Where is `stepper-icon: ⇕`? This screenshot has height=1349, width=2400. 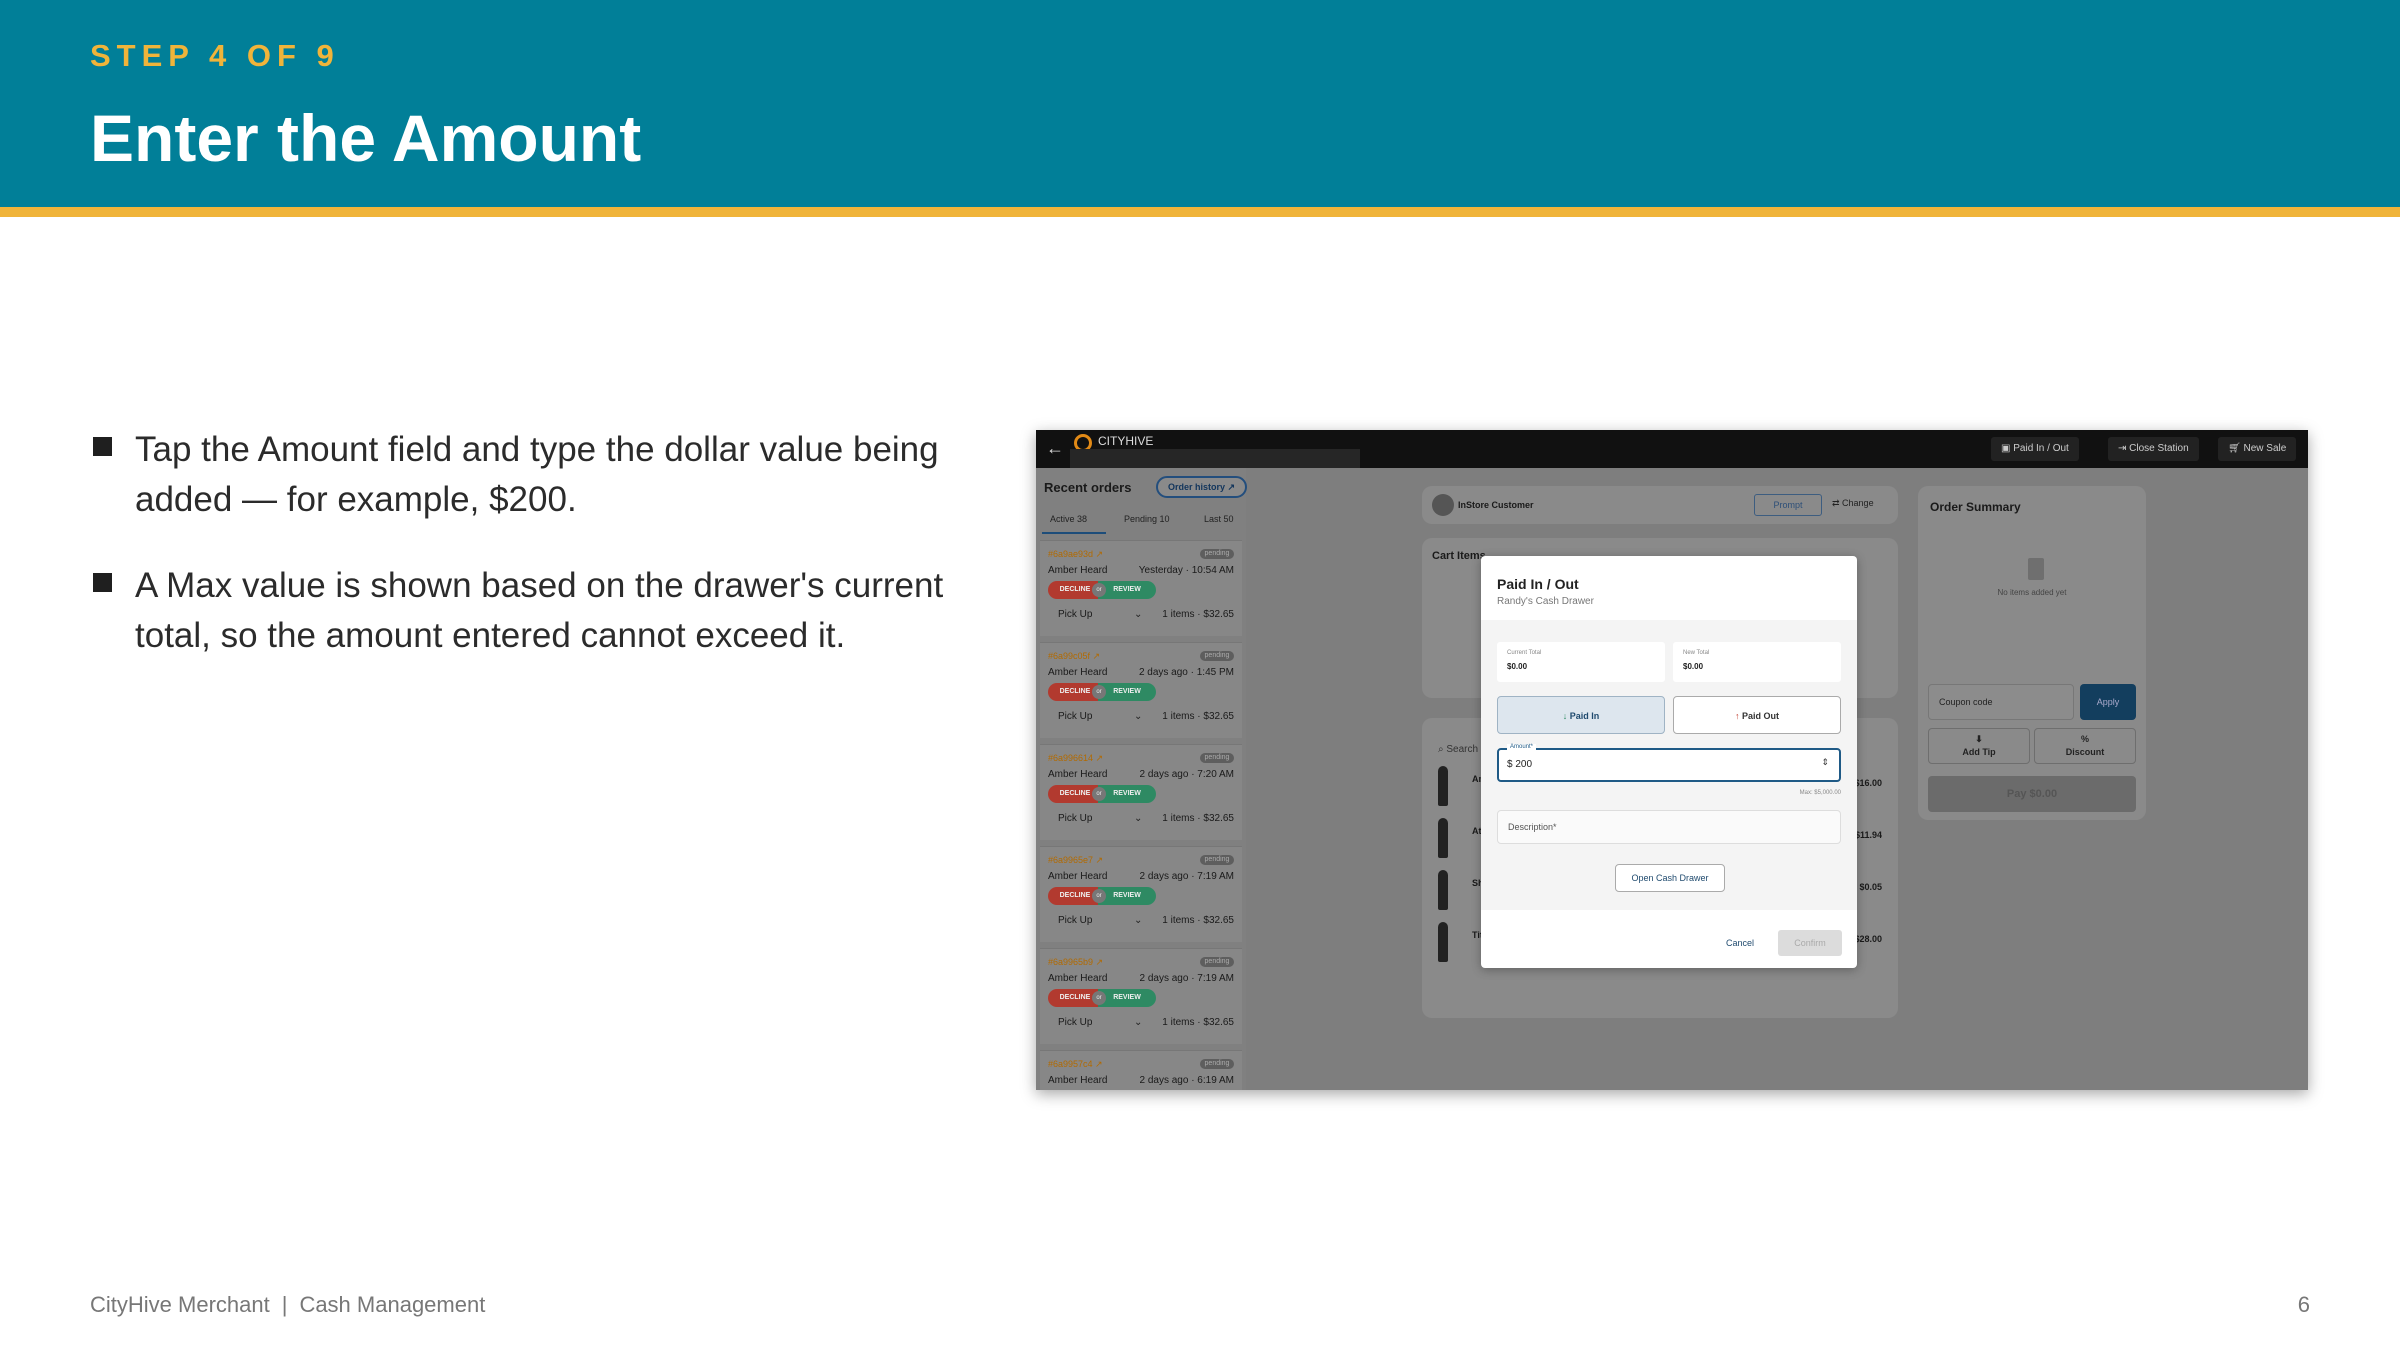 stepper-icon: ⇕ is located at coordinates (1825, 762).